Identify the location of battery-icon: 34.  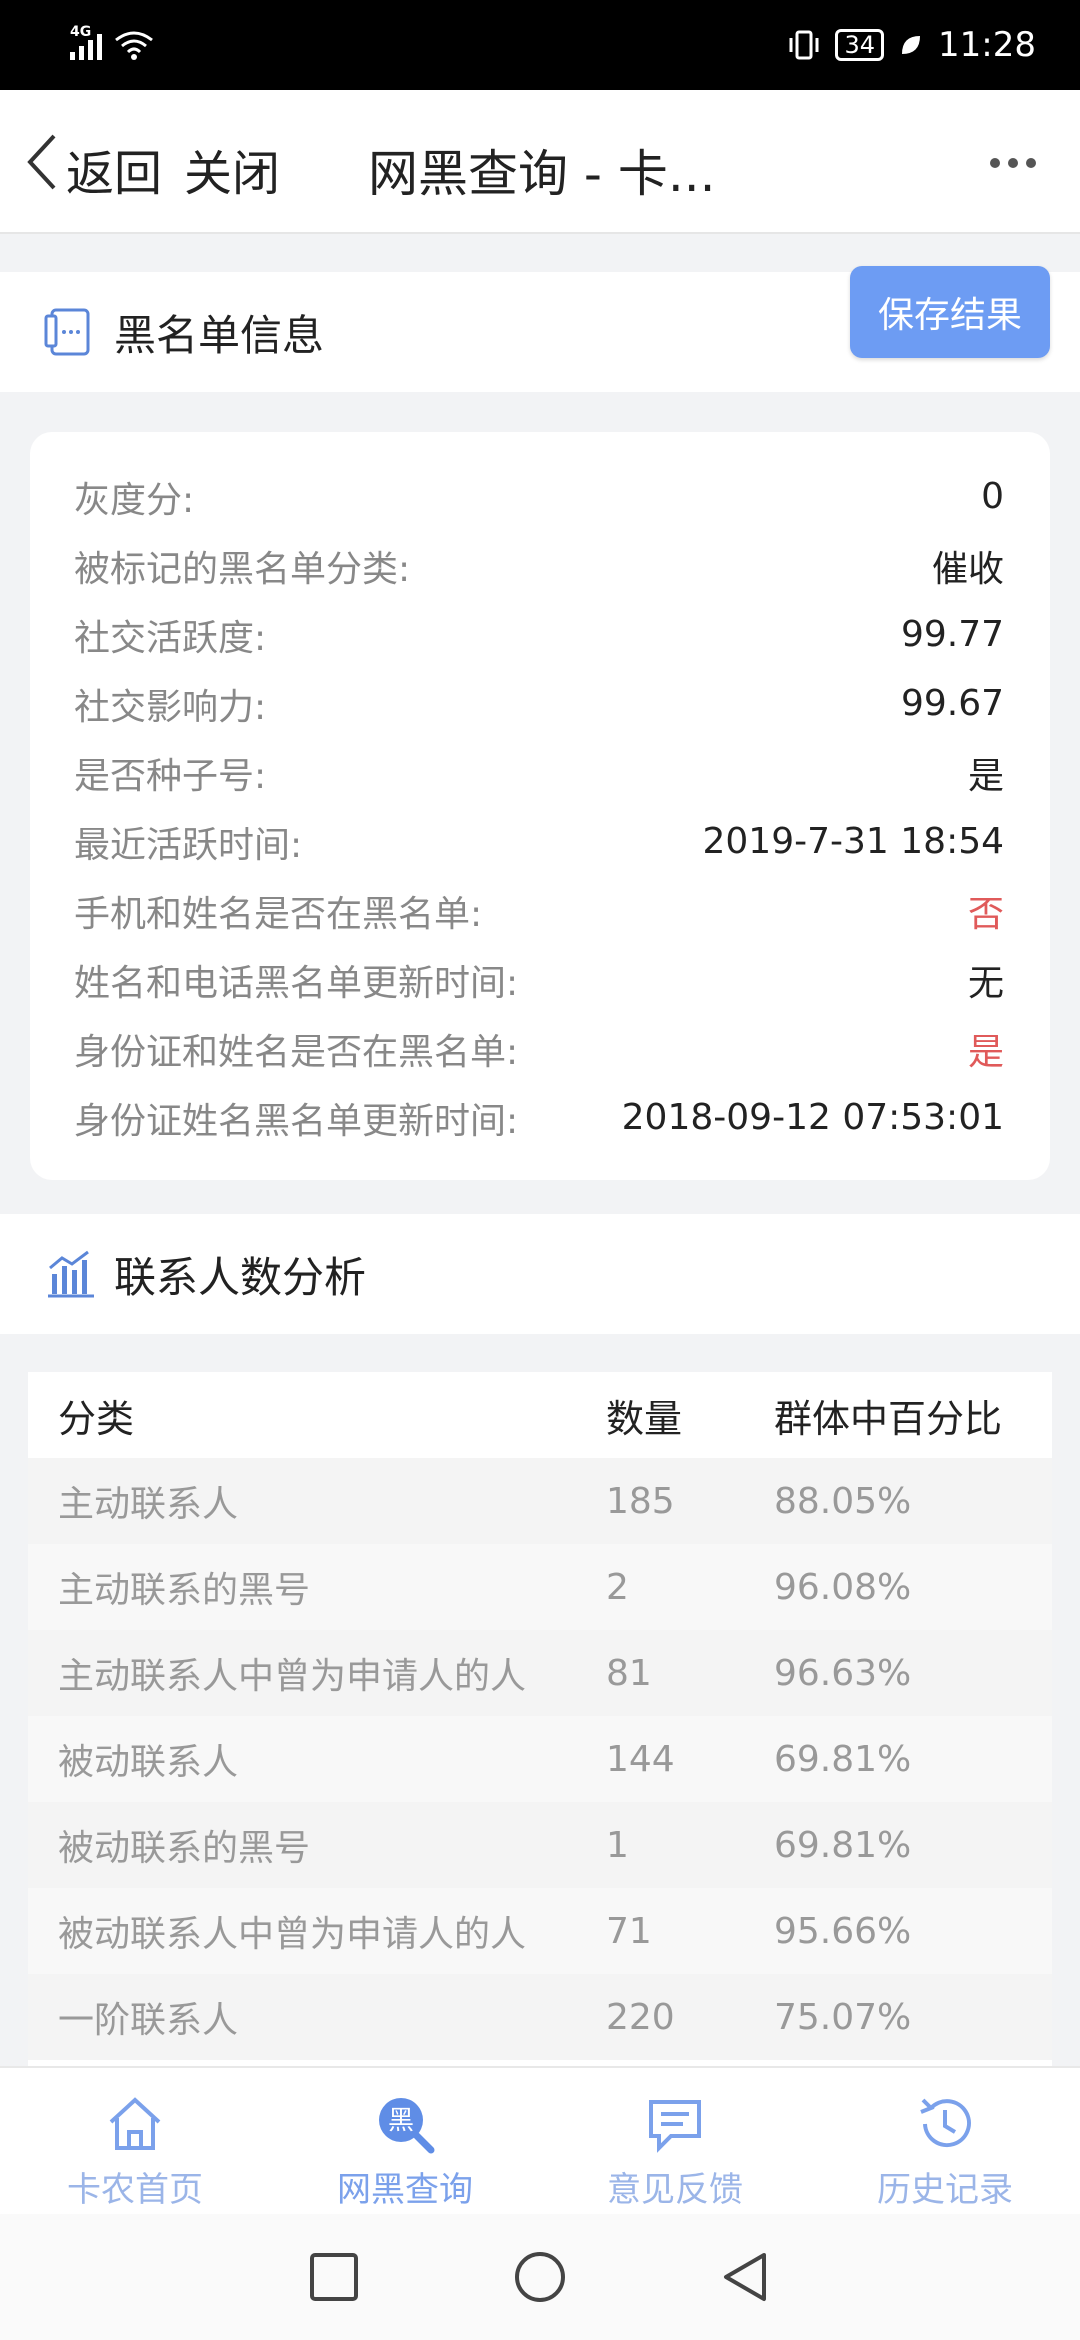
(860, 45).